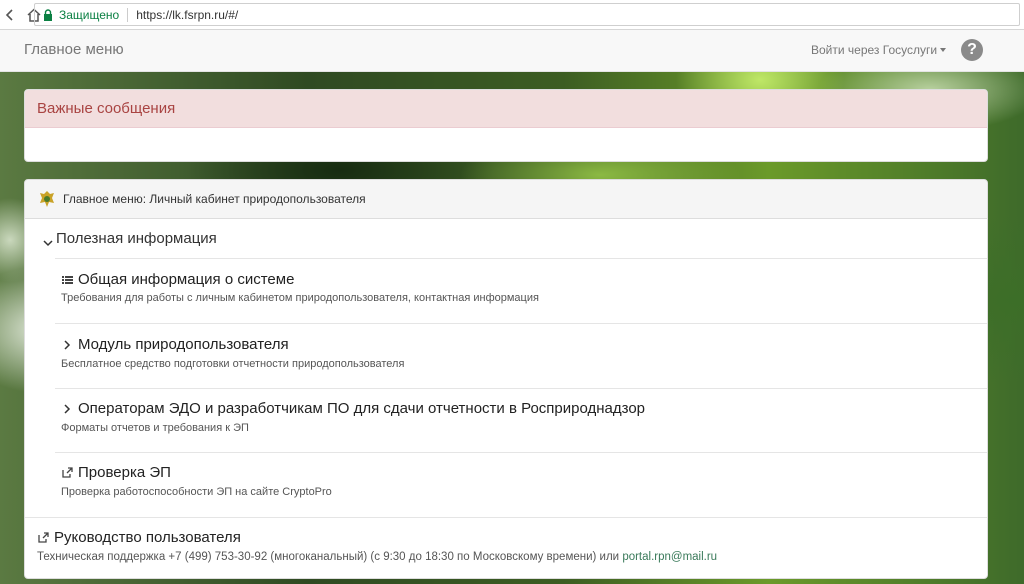 The image size is (1024, 584). What do you see at coordinates (506, 109) in the screenshot?
I see `important-messages-title: Важные сообщения` at bounding box center [506, 109].